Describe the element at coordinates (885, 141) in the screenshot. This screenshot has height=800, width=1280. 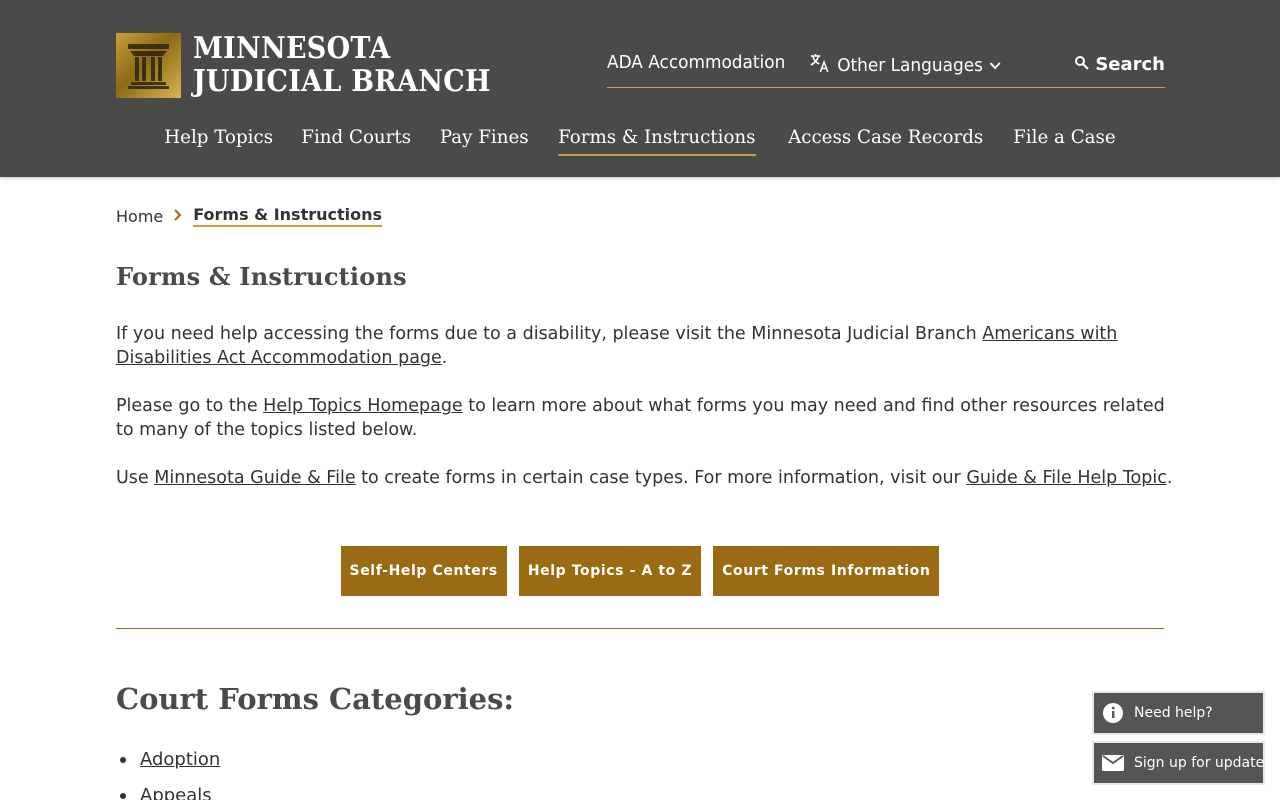
I see `nav-access-case-records: Access Case Records` at that location.